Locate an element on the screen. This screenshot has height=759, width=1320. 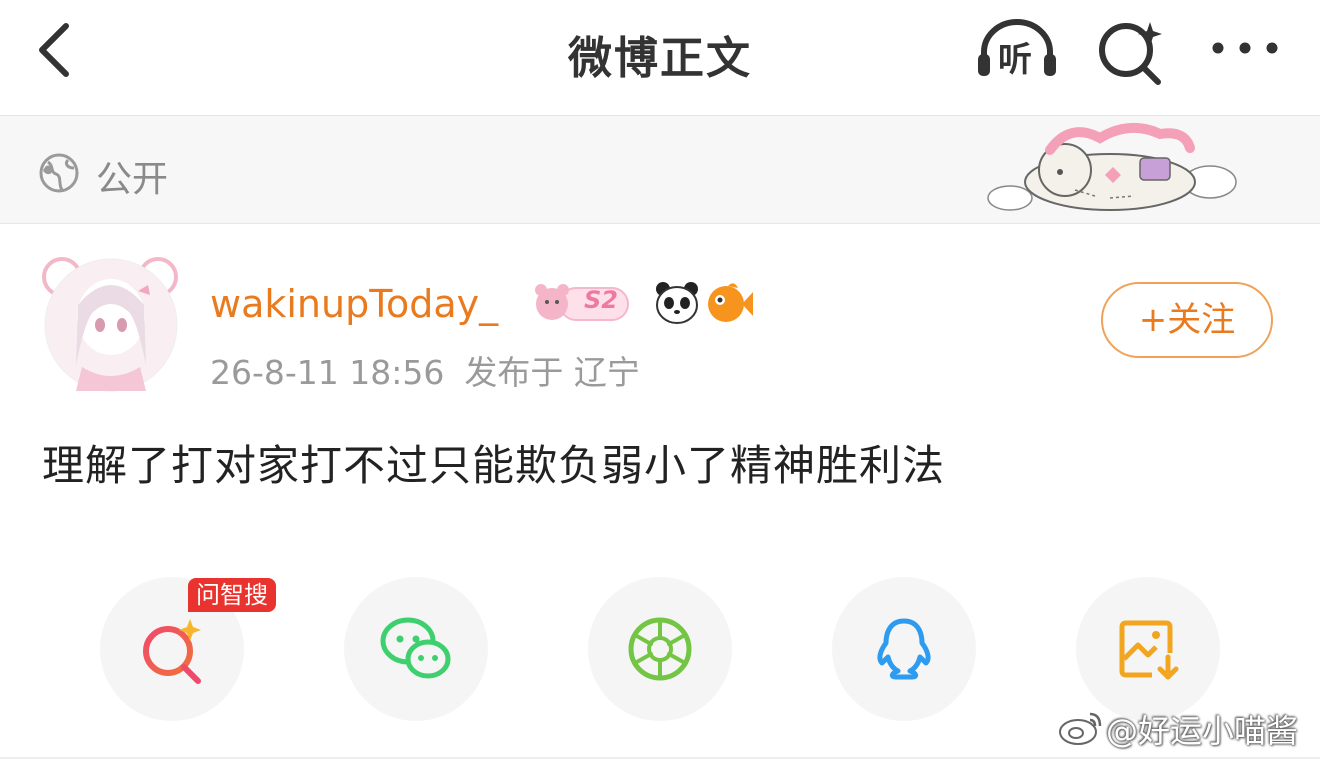
post-location: 发布于 辽宁 is located at coordinates (552, 372).